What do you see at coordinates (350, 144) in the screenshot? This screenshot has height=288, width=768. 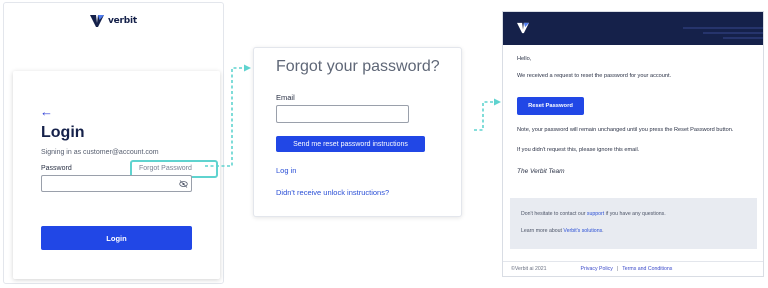 I see `send-reset-instructions-button: Send me reset password instructions` at bounding box center [350, 144].